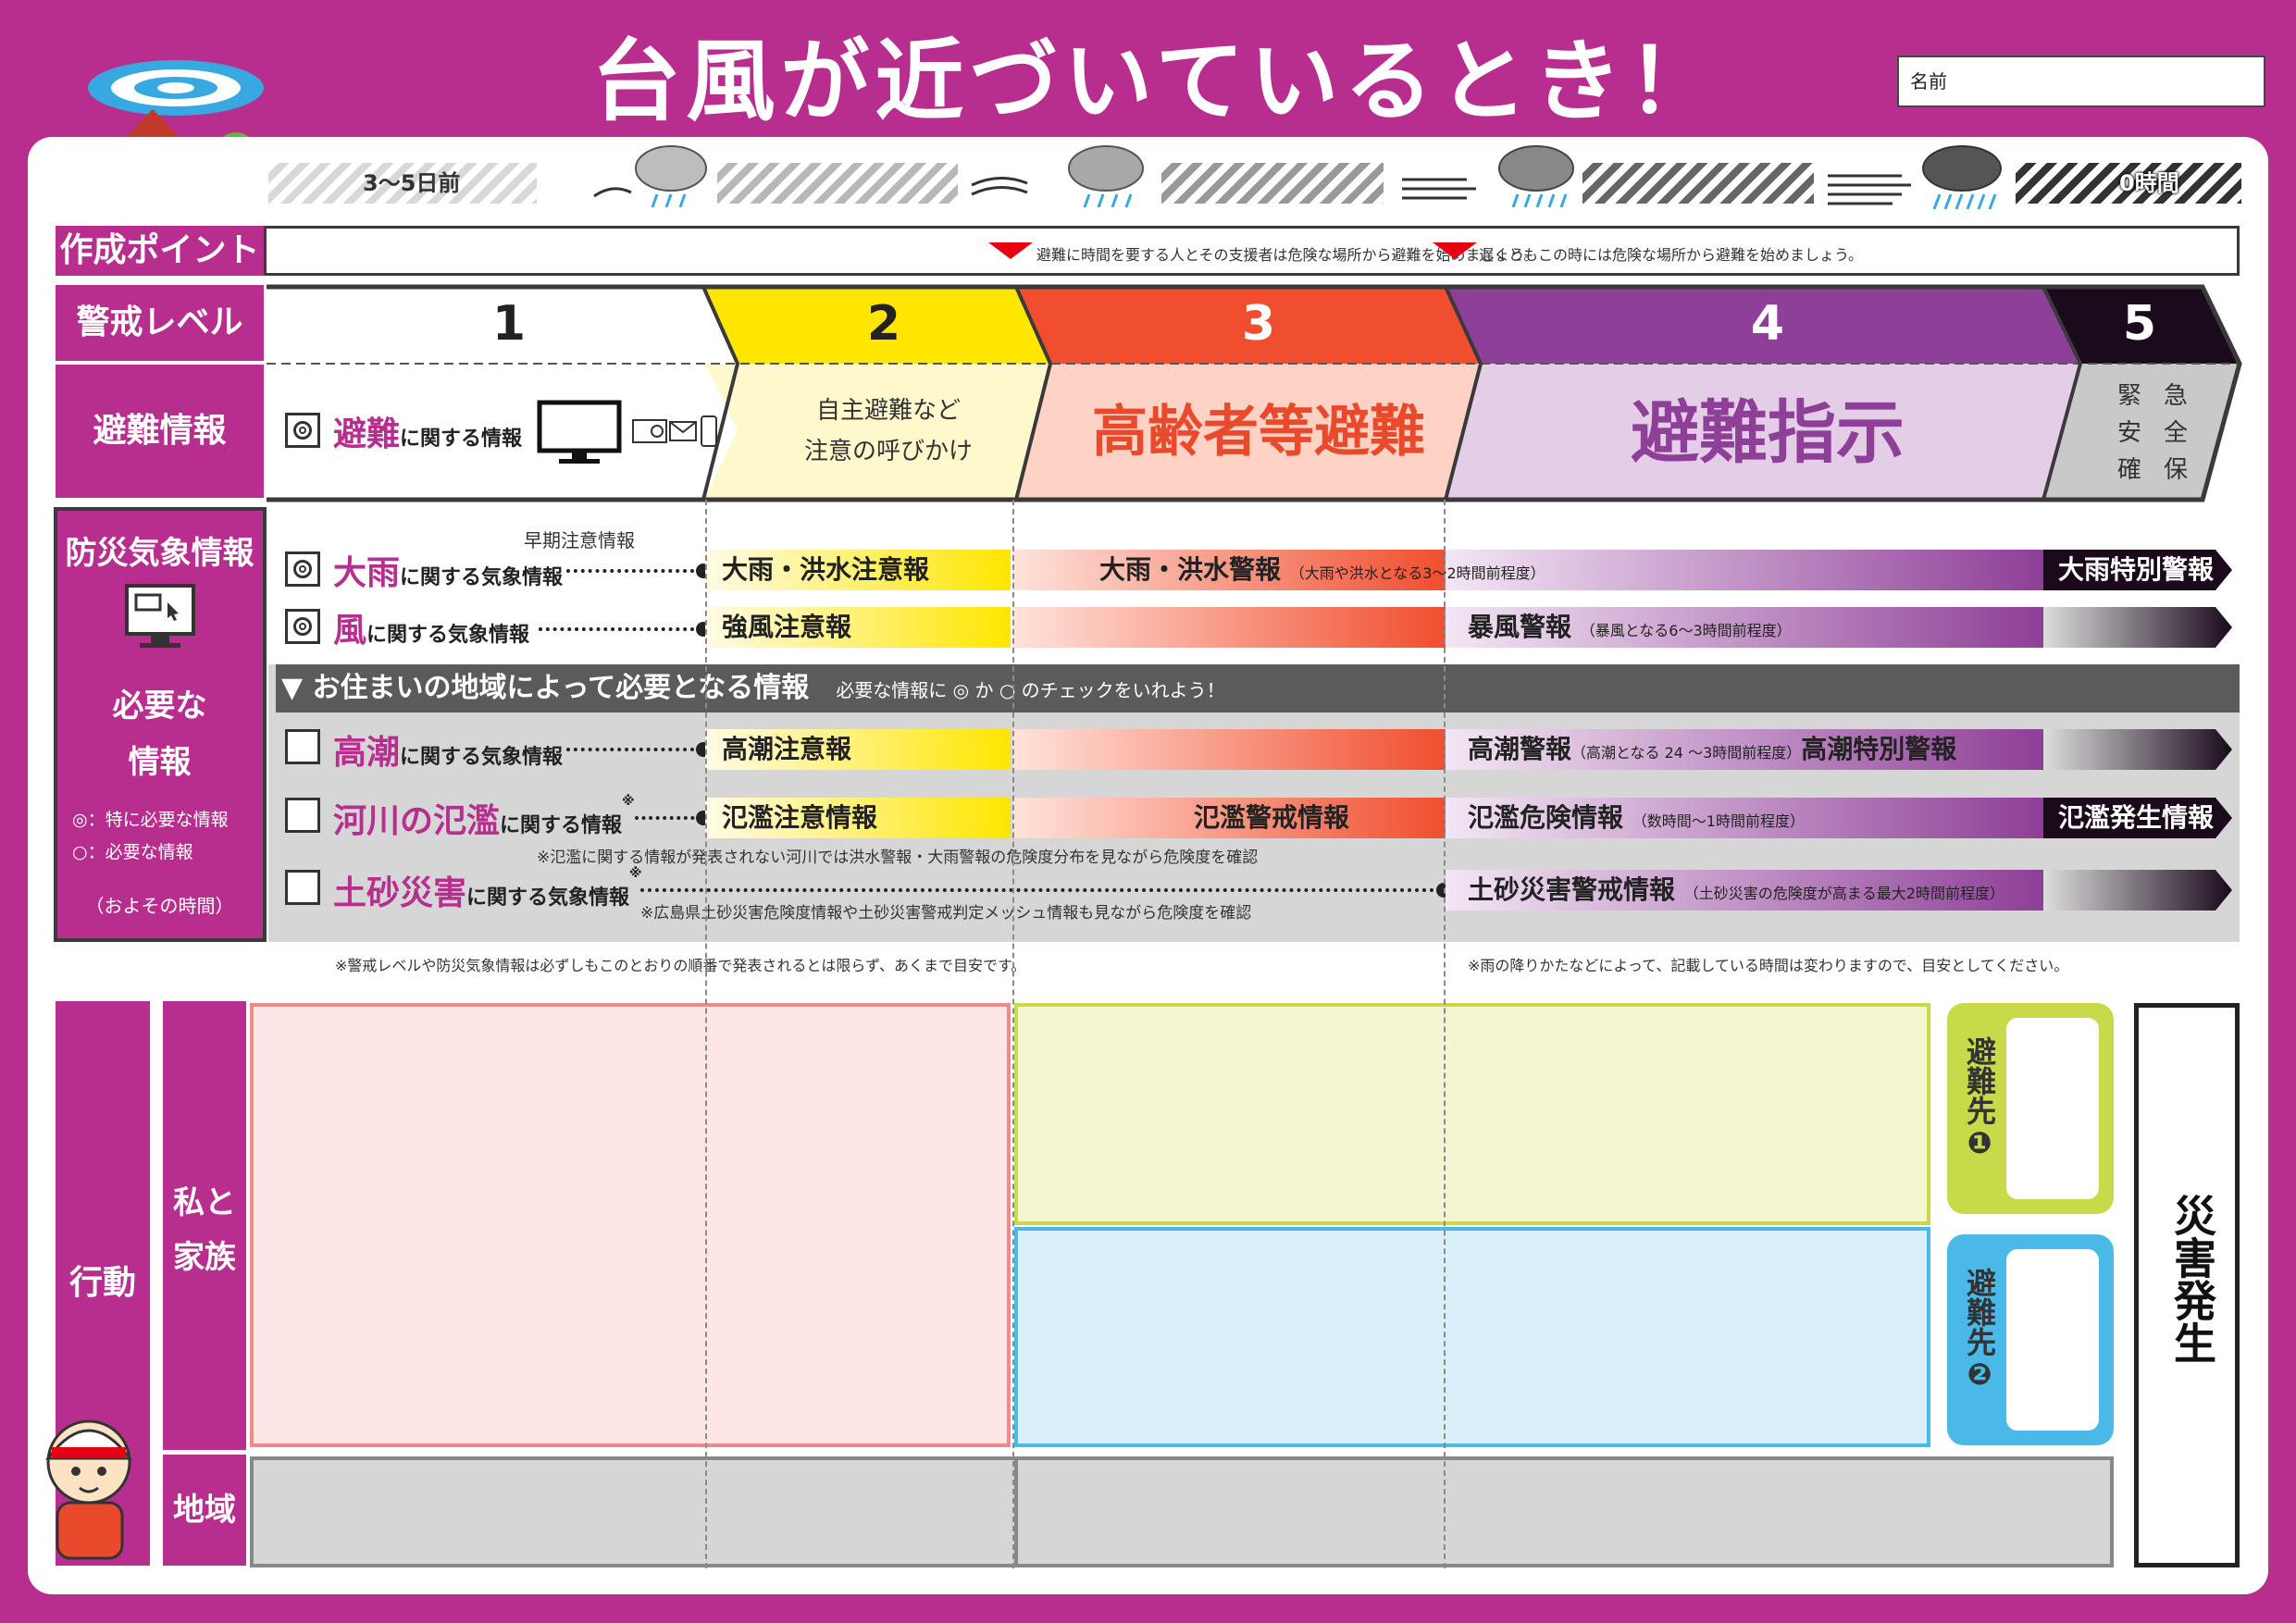 Image resolution: width=2296 pixels, height=1623 pixels. What do you see at coordinates (1472, 1337) in the screenshot?
I see `family-action-blue-box` at bounding box center [1472, 1337].